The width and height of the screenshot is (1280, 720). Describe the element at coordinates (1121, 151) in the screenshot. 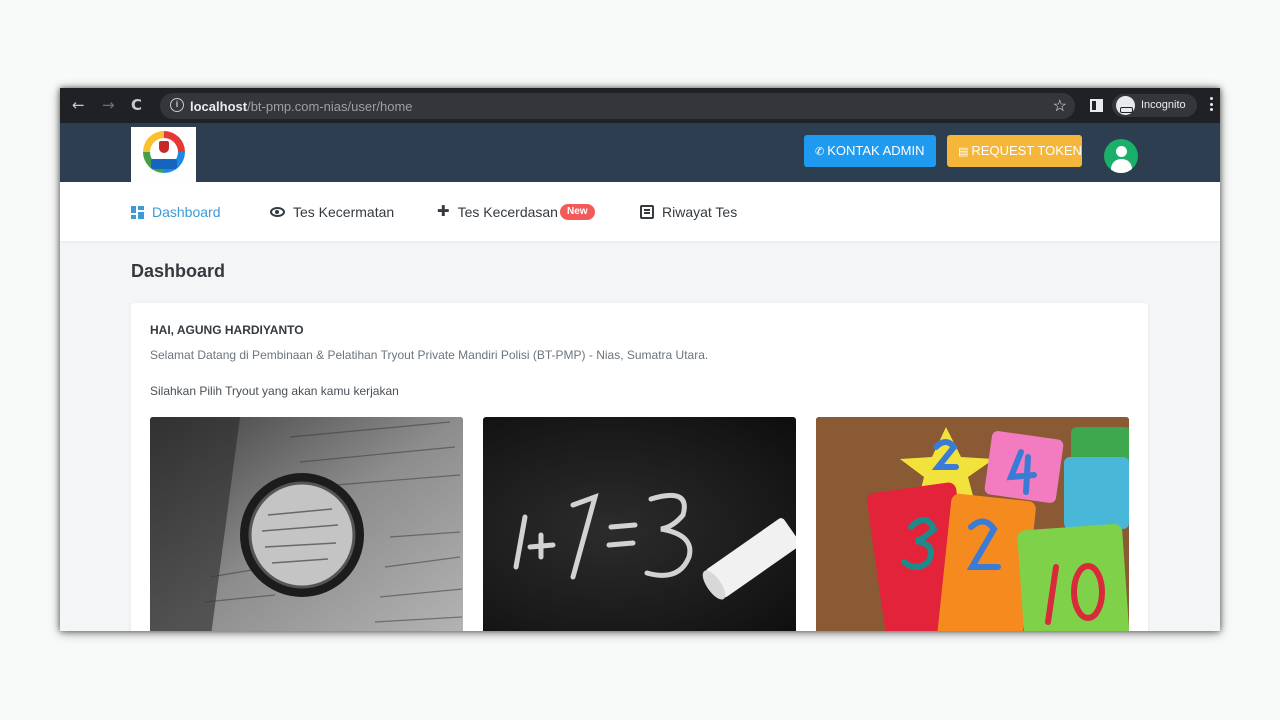

I see `user-head-icon` at that location.